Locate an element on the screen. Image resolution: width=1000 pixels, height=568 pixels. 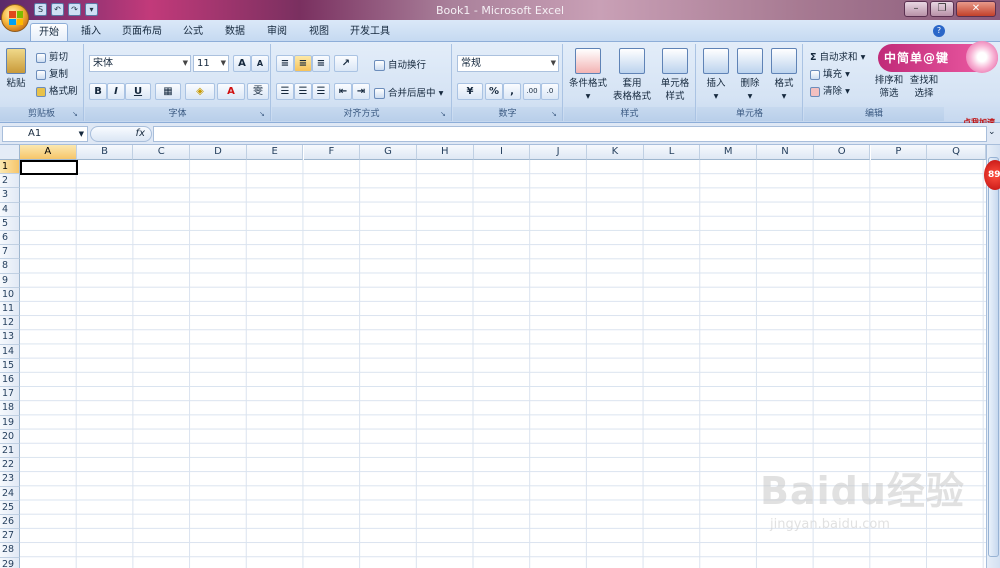
align-center-button: ☰ is located at coordinates (303, 91).